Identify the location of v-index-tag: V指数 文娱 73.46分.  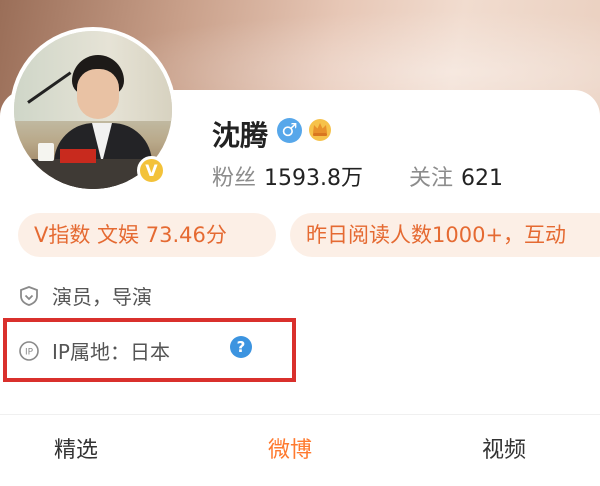
(147, 235).